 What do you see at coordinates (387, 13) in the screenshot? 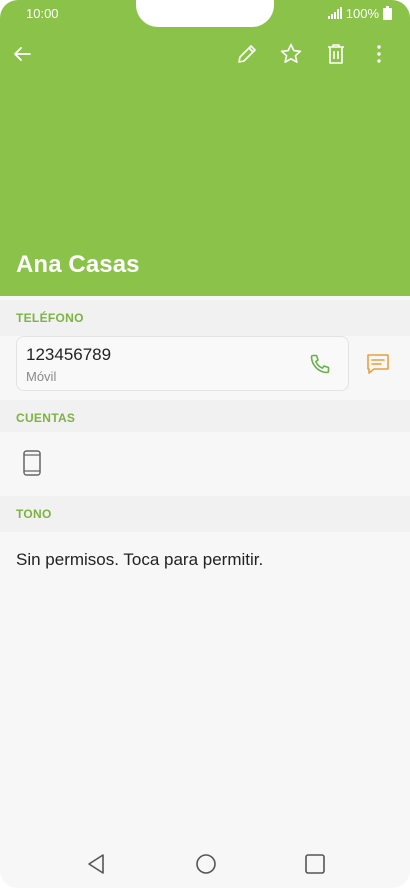
I see `battery-icon` at bounding box center [387, 13].